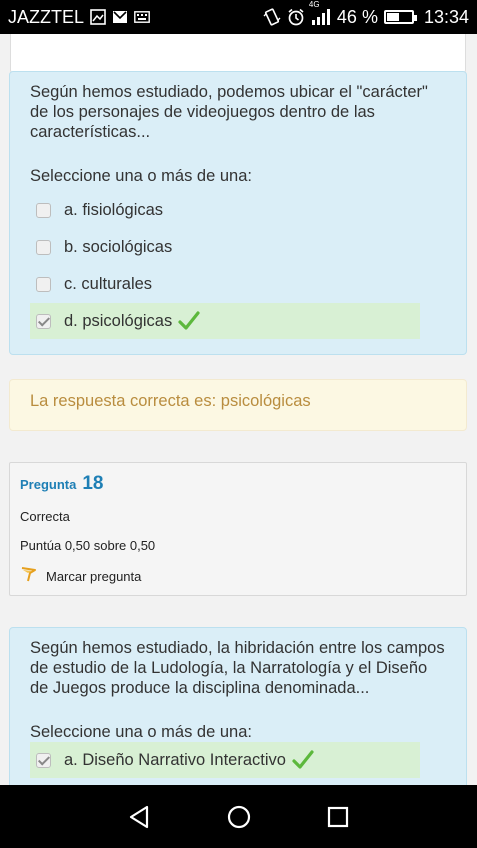  What do you see at coordinates (272, 17) in the screenshot?
I see `vibrate-icon` at bounding box center [272, 17].